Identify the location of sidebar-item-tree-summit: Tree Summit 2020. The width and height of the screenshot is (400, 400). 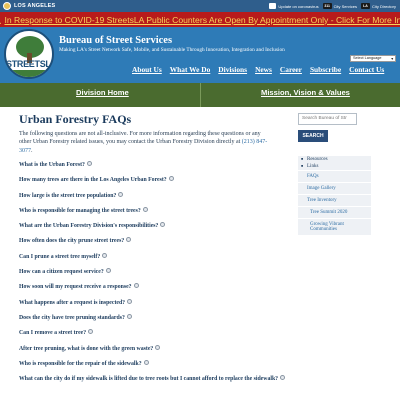
(334, 213).